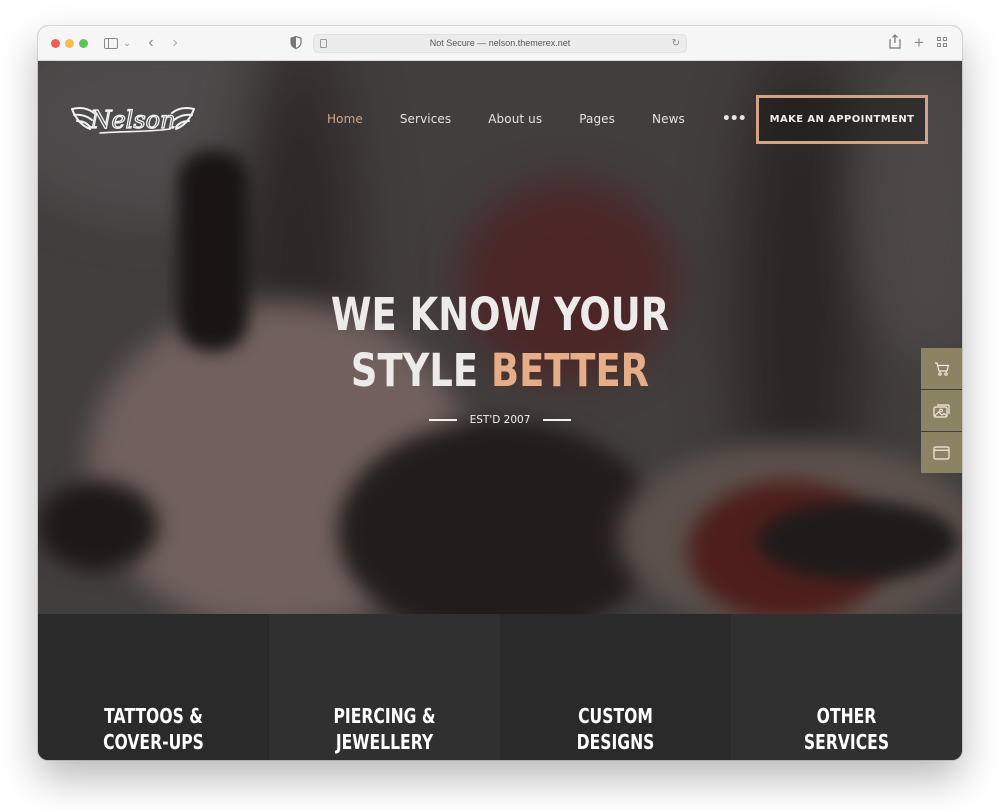 Image resolution: width=1000 pixels, height=810 pixels. Describe the element at coordinates (83, 43) in the screenshot. I see `zoom-window-button` at that location.